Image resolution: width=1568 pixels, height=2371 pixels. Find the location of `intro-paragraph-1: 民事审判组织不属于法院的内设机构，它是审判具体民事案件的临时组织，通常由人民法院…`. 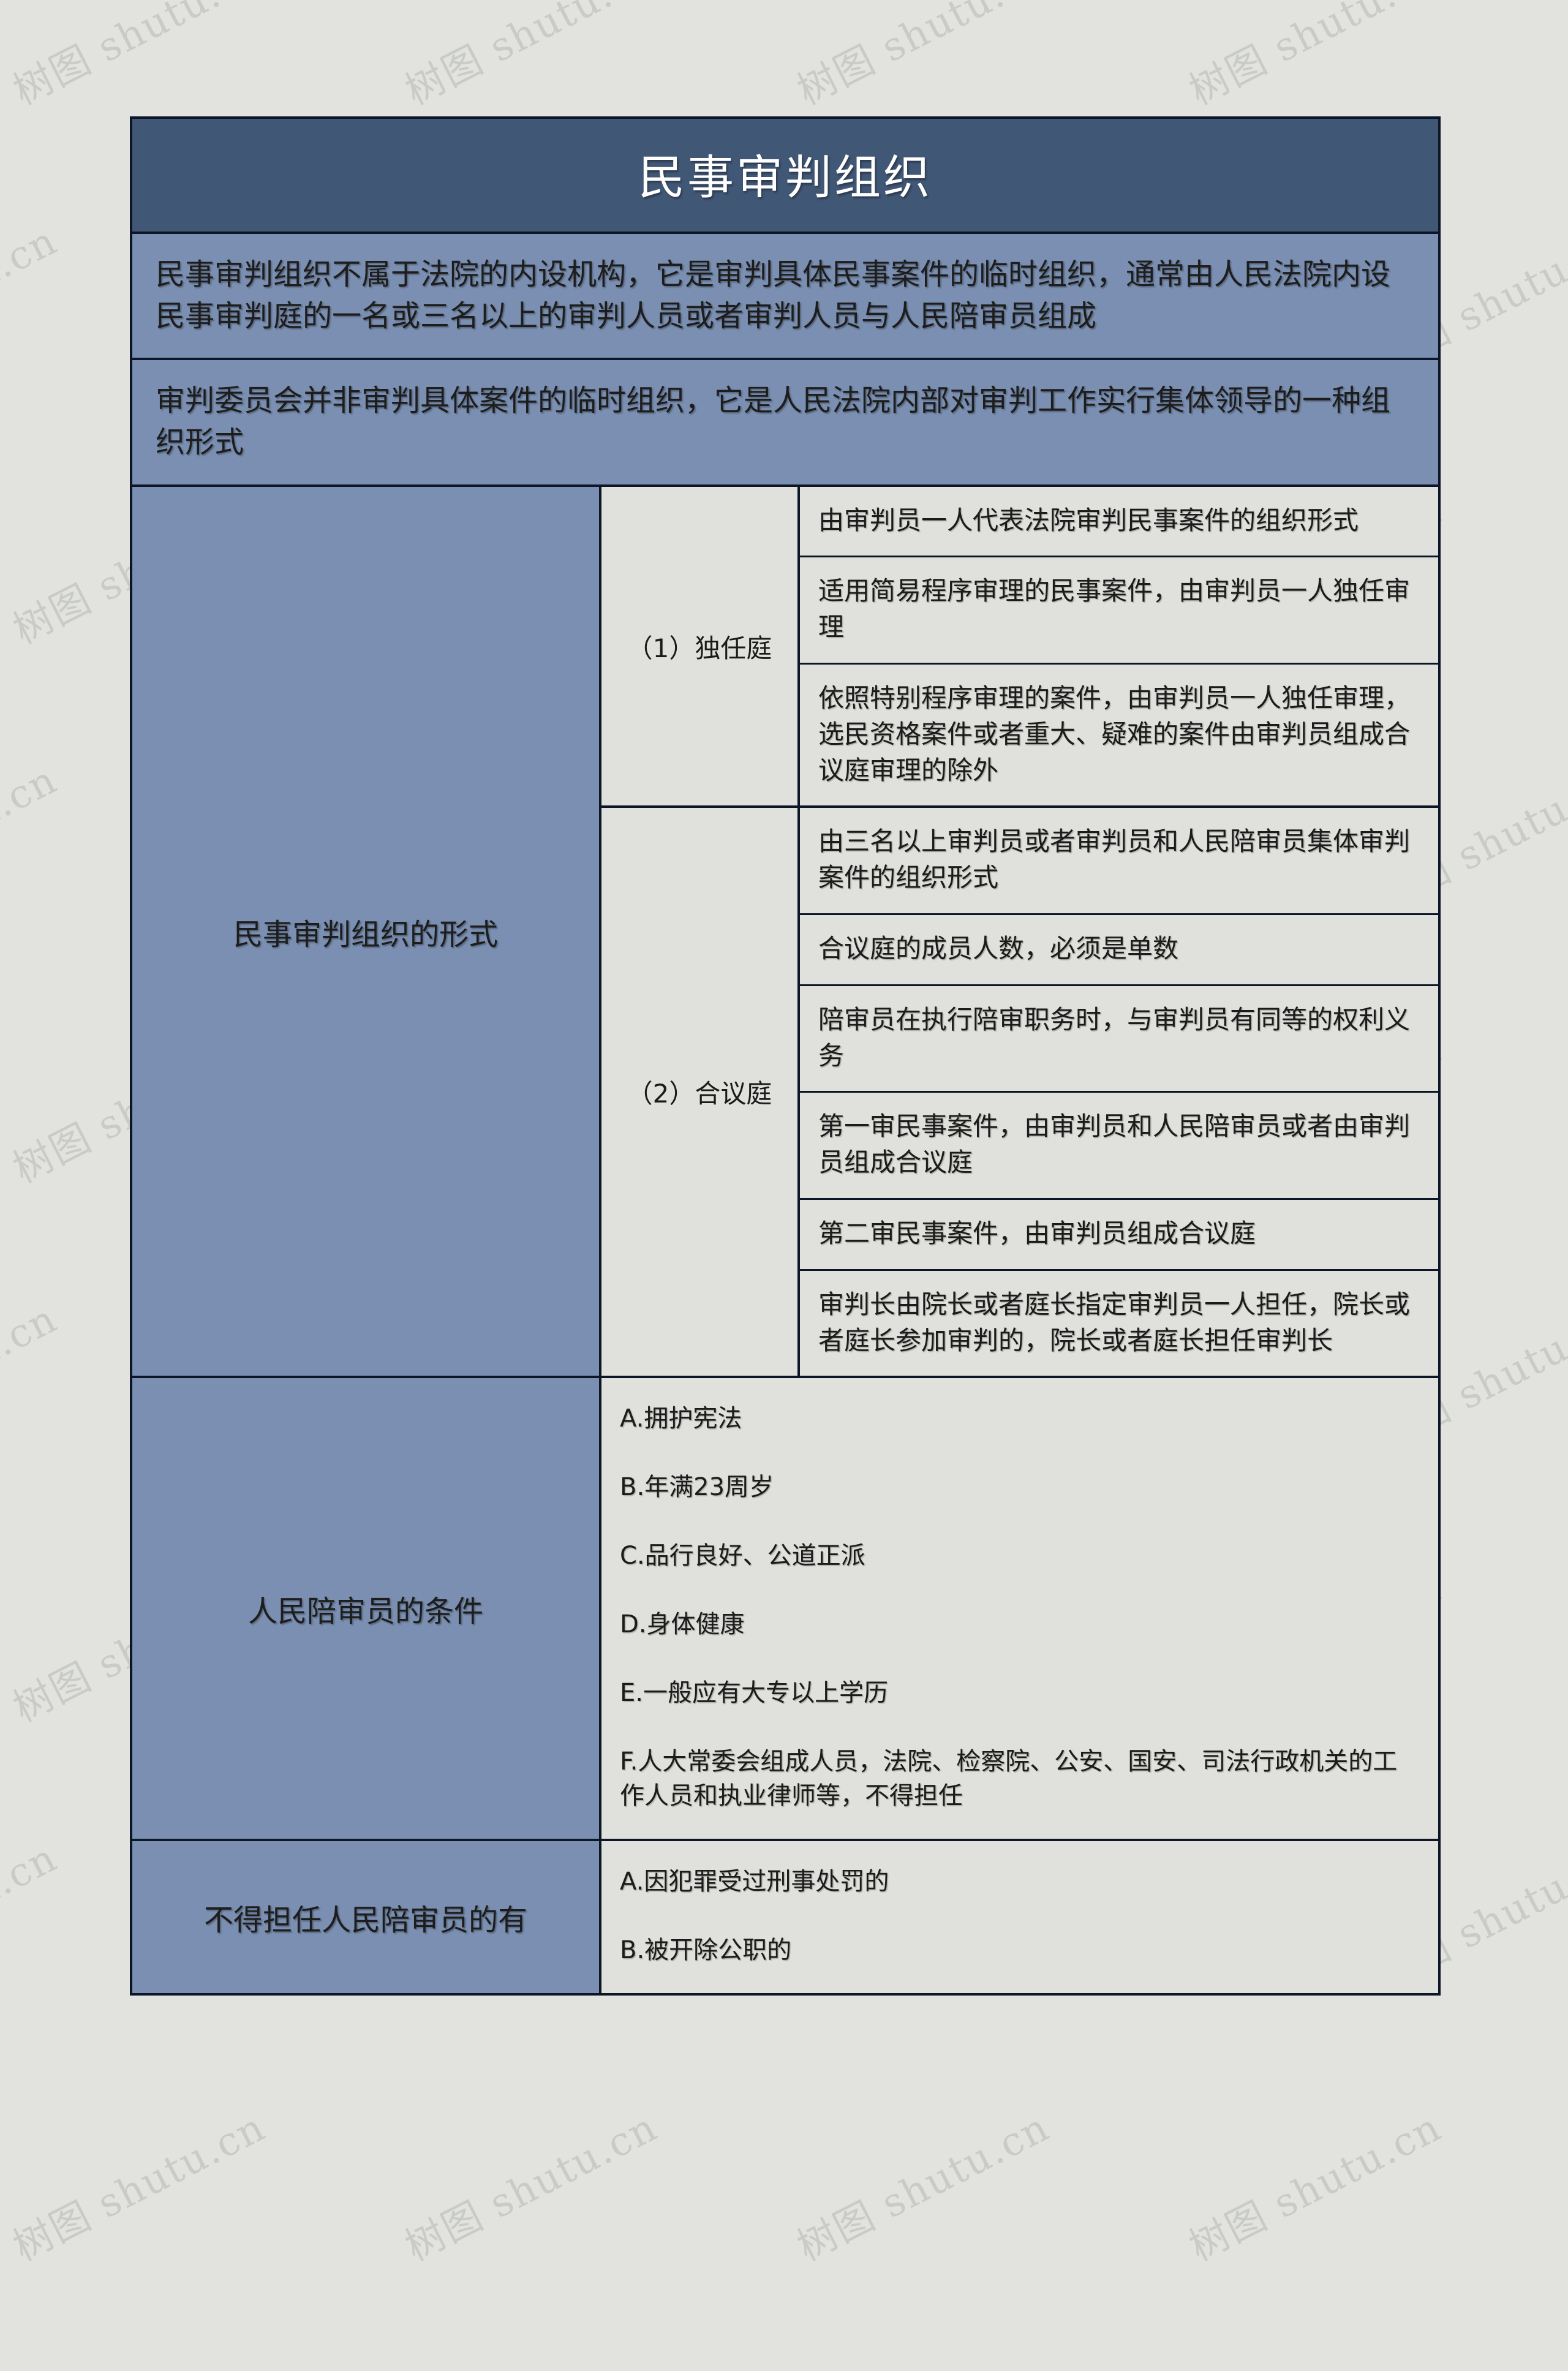

intro-paragraph-1: 民事审判组织不属于法院的内设机构，它是审判具体民事案件的临时组织，通常由人民法院… is located at coordinates (785, 297).